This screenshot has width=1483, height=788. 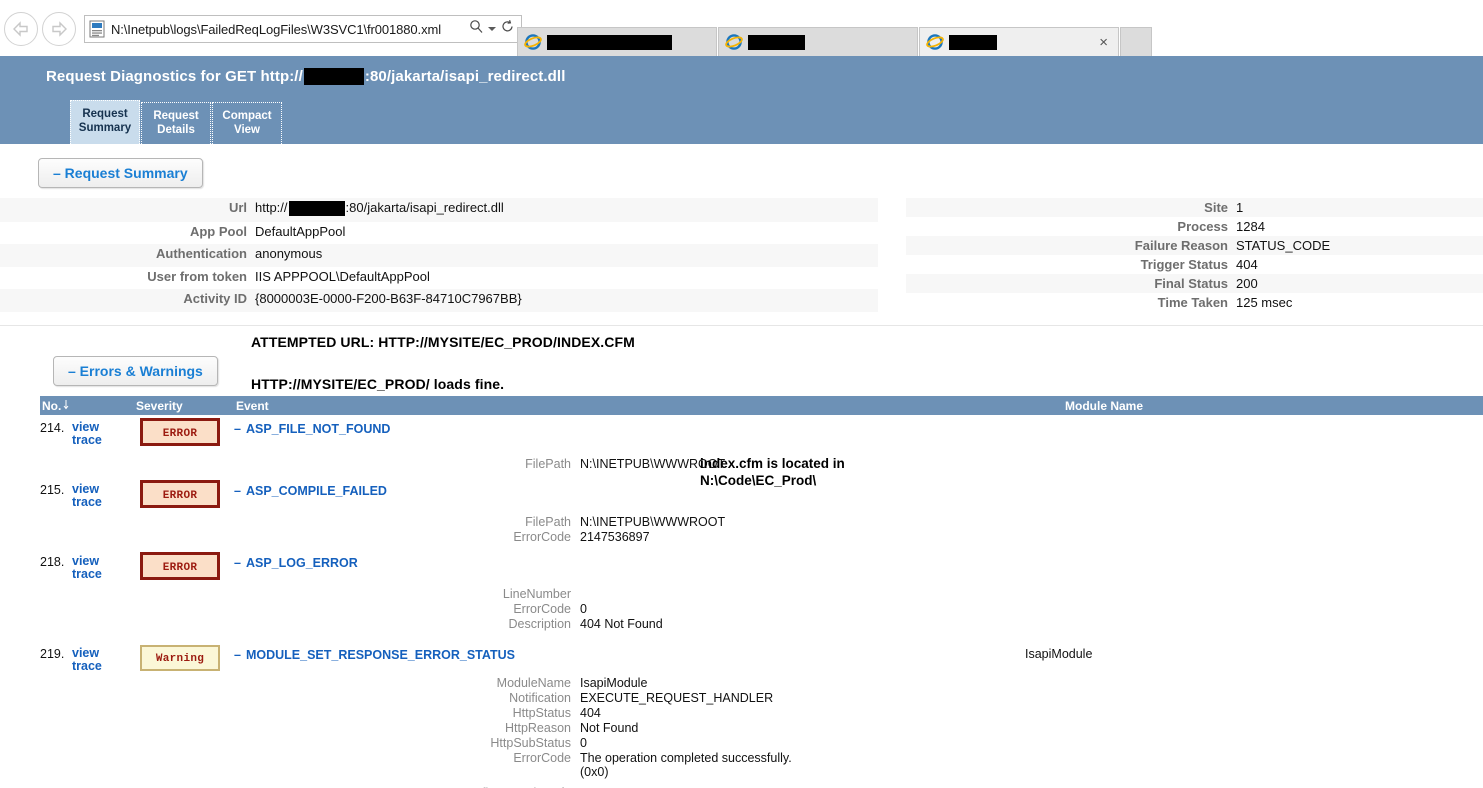 I want to click on detail-row: FilePath N:\INETPUB\WWWROOT, so click(x=585, y=464).